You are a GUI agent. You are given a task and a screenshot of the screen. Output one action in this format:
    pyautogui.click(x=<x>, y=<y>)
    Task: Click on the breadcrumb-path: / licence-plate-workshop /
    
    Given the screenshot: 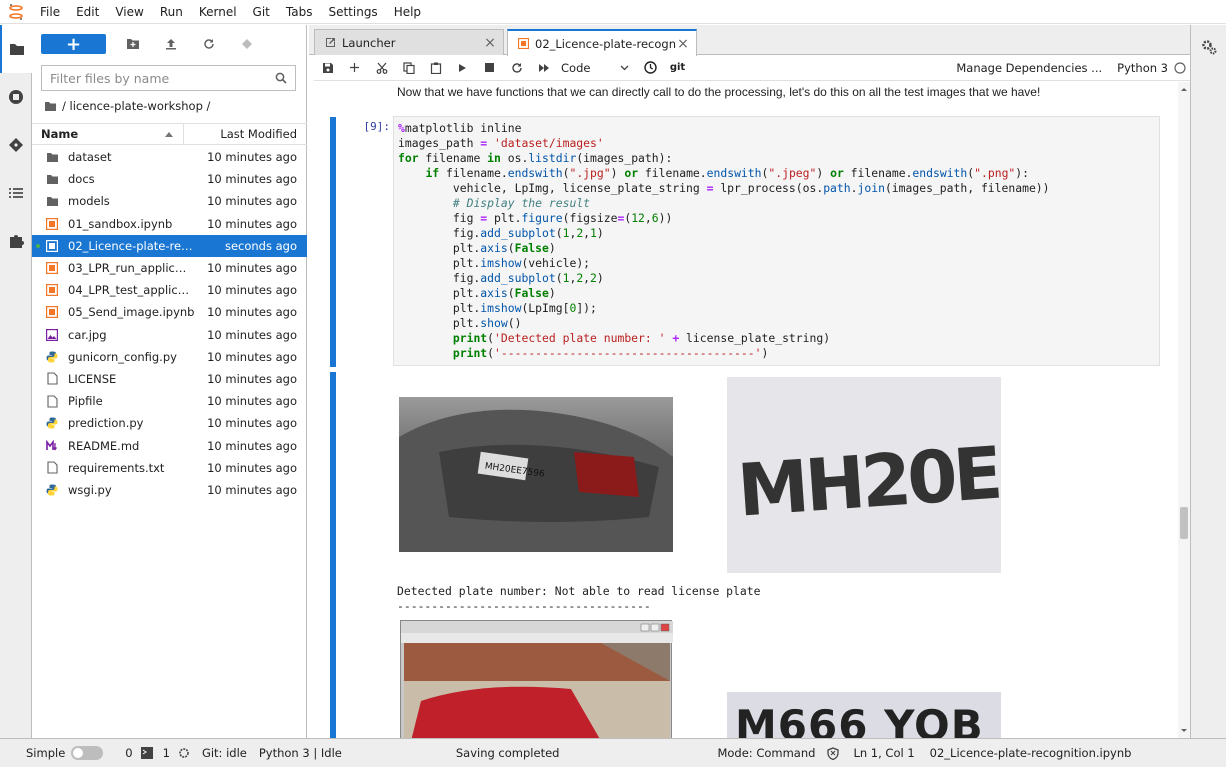 What is the action you would take?
    pyautogui.click(x=136, y=106)
    